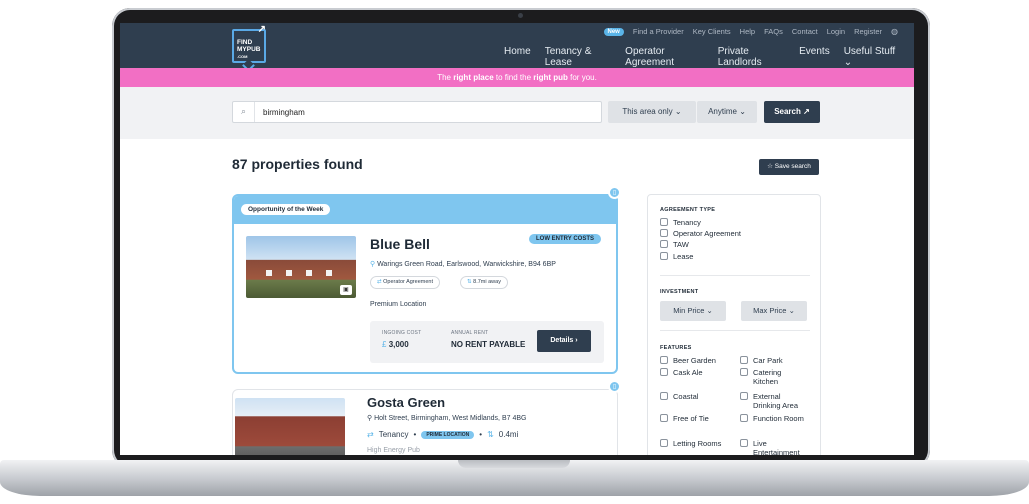 The image size is (1029, 504). I want to click on filter-tenancy: Tenancy, so click(680, 222).